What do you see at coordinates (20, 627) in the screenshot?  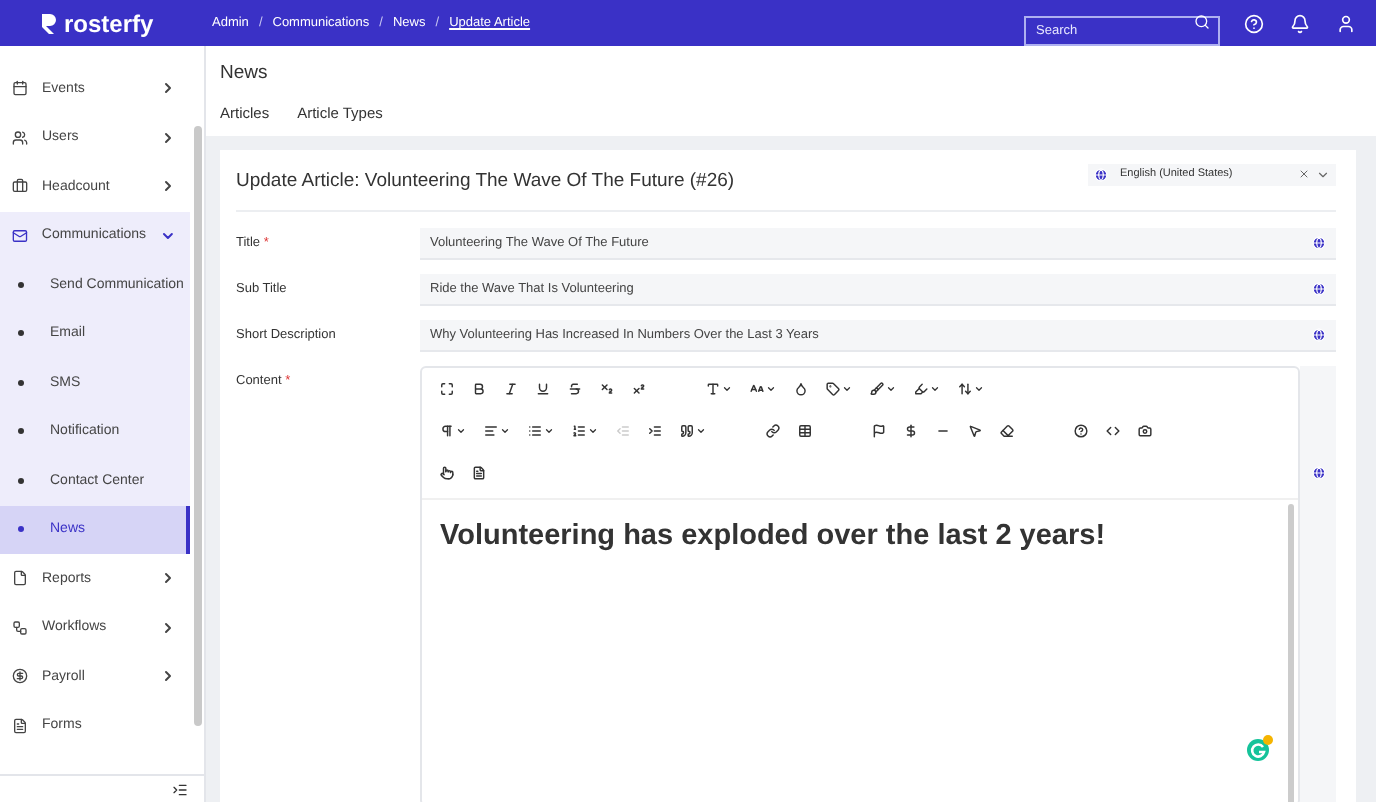 I see `workflow-icon` at bounding box center [20, 627].